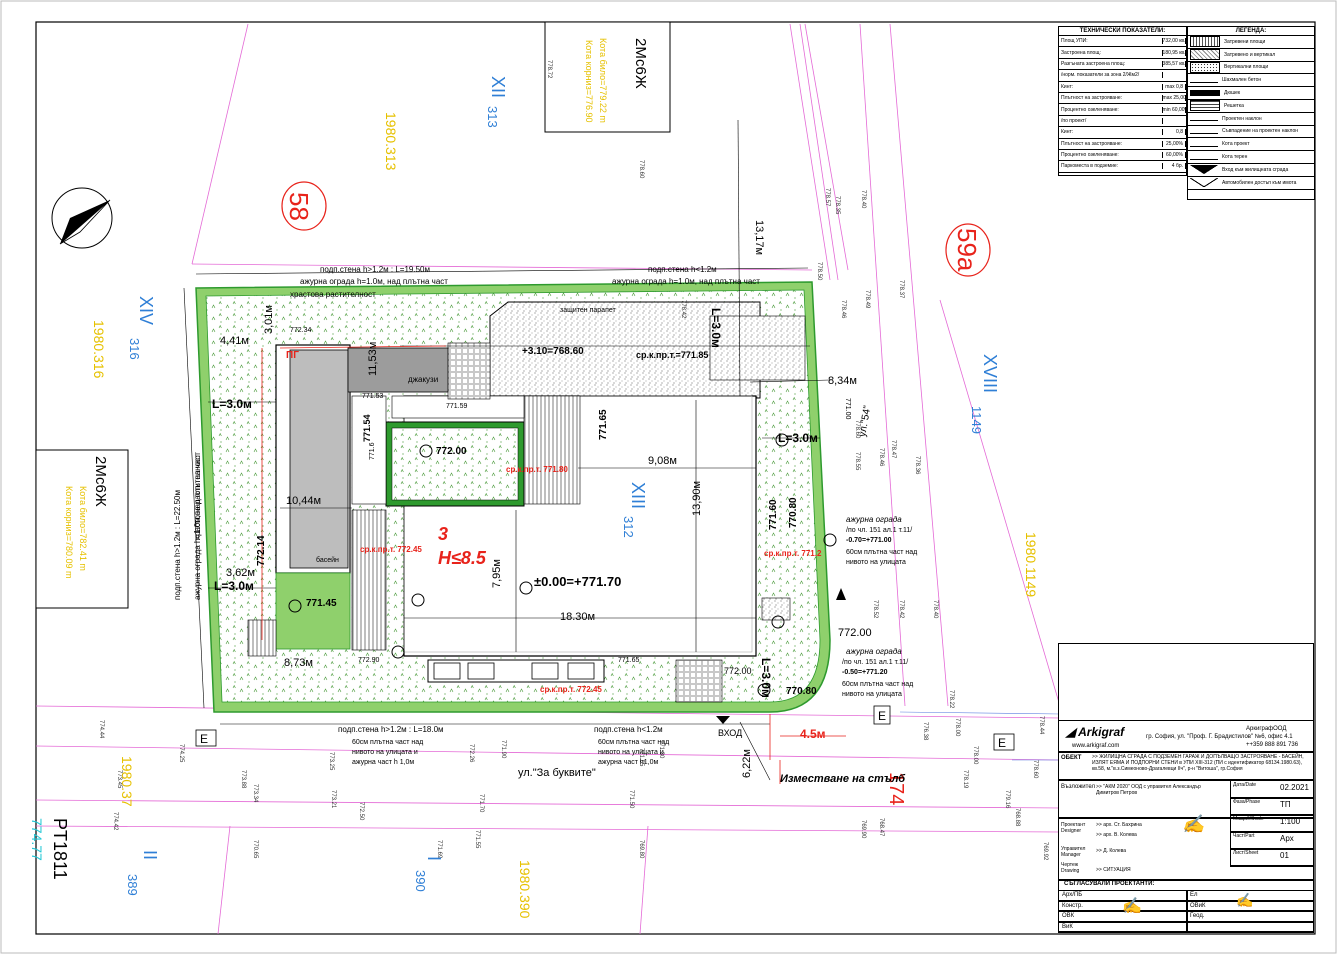 This screenshot has width=1337, height=954. I want to click on elevation-value: 778.57, so click(827, 197).